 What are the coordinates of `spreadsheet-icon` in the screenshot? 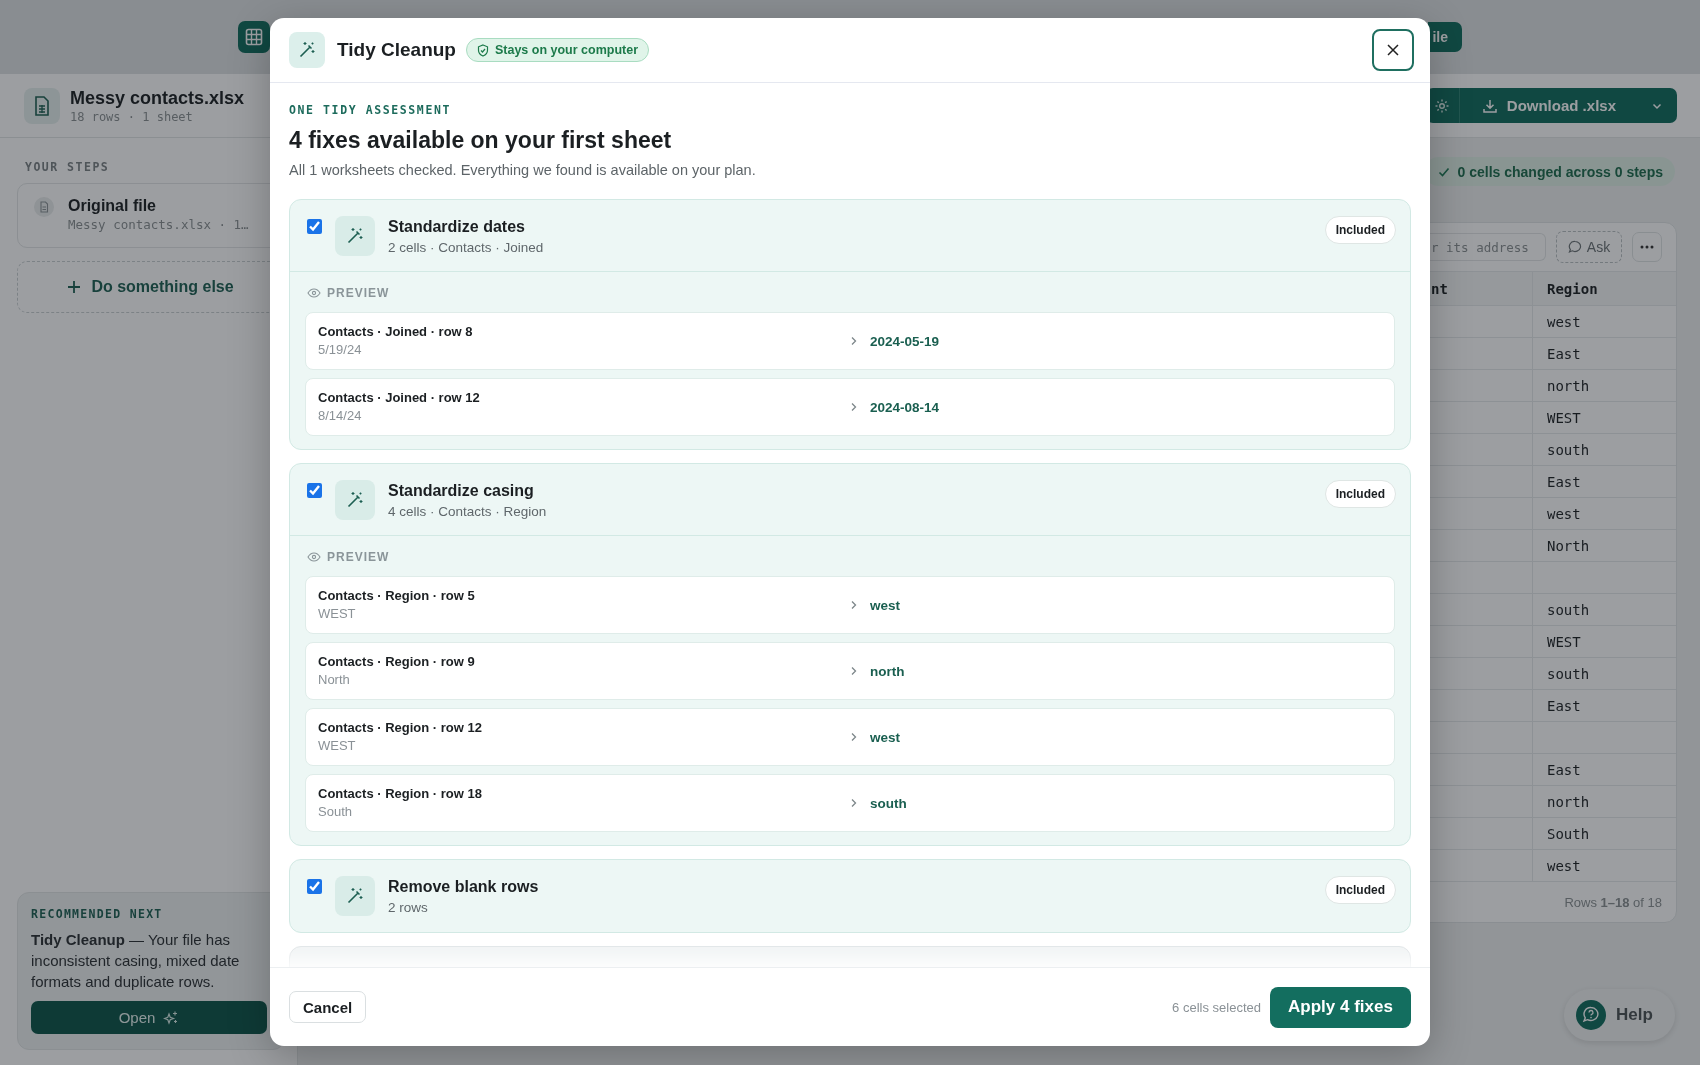 It's located at (42, 105).